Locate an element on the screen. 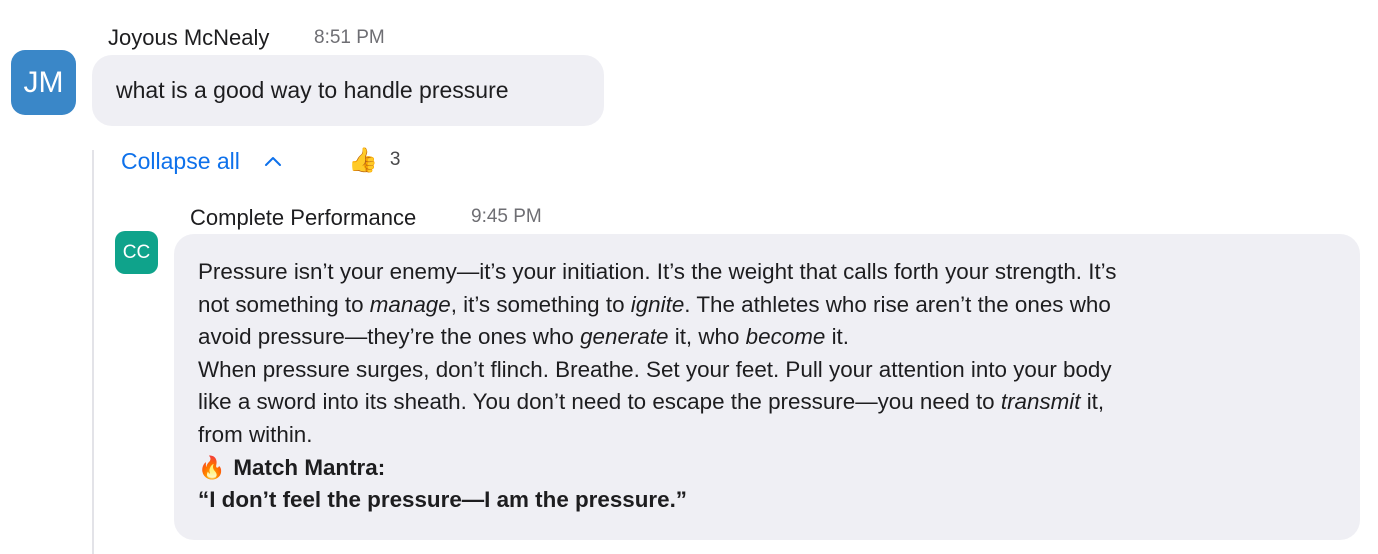 The image size is (1378, 554). reply-timestamp: 9:45 PM is located at coordinates (506, 216).